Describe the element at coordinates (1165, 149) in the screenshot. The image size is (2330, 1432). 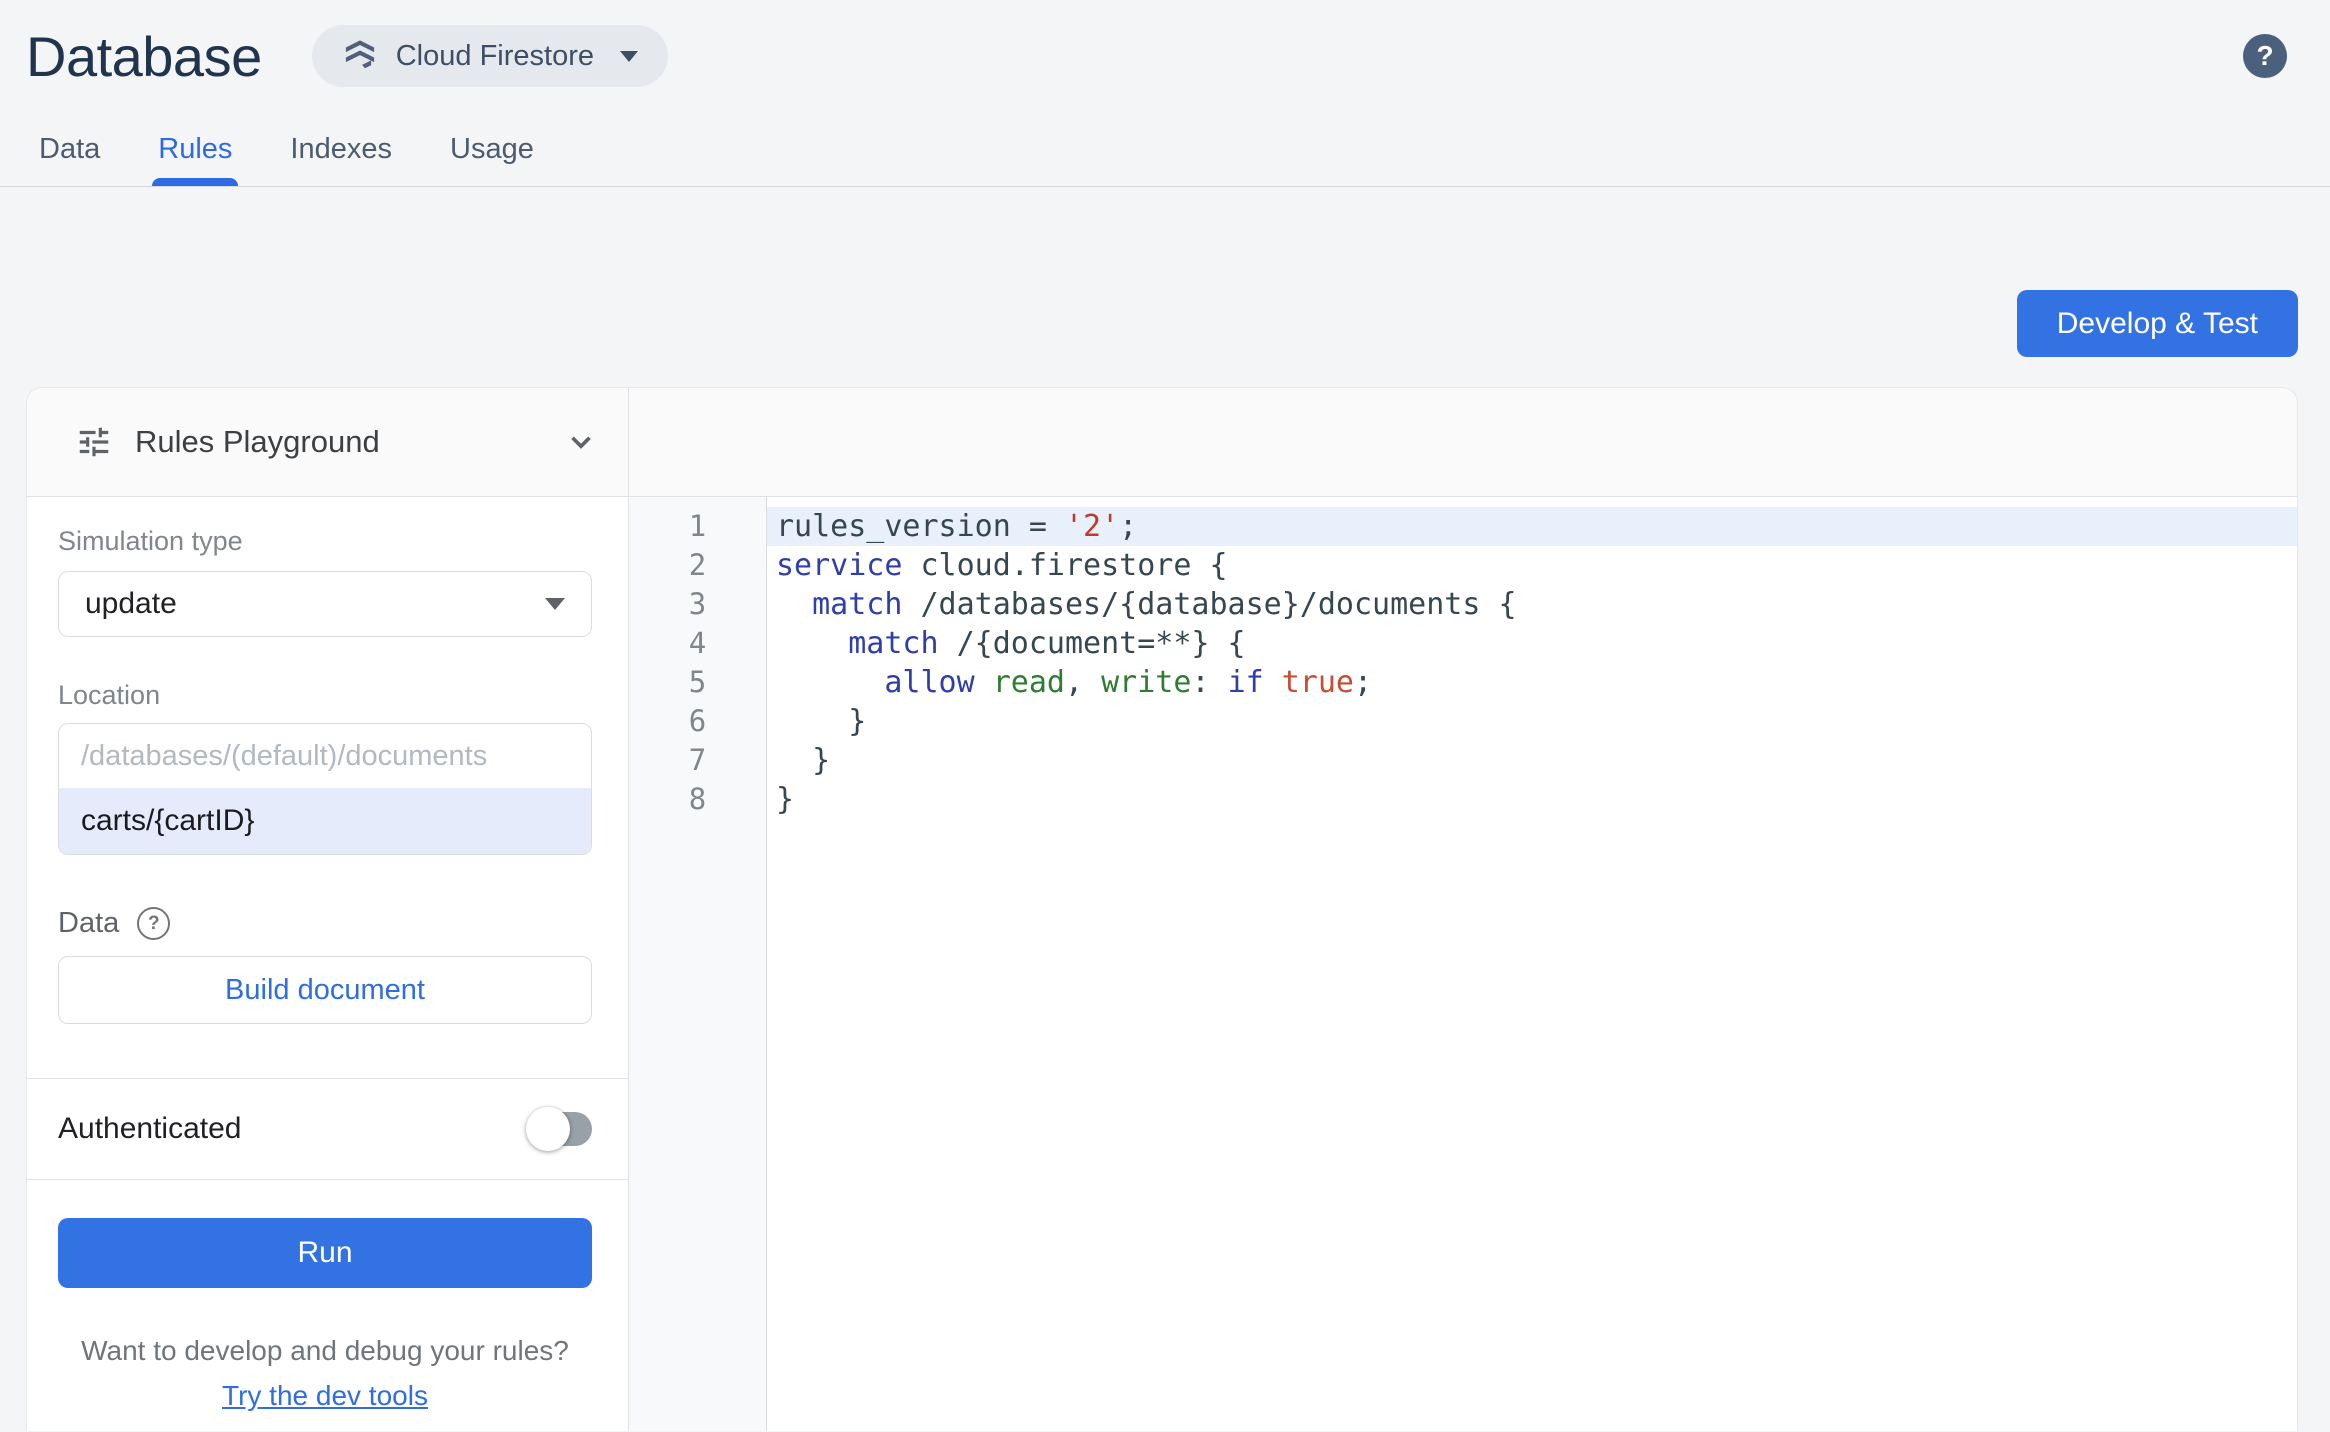
I see `tab-bar: Data Rules Indexes Usage` at that location.